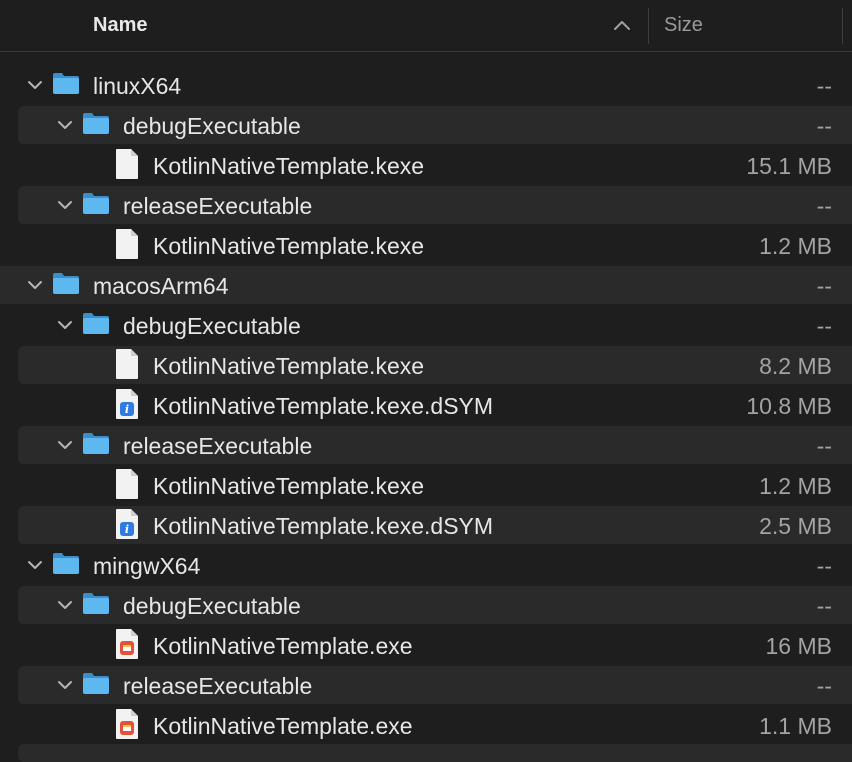 The width and height of the screenshot is (852, 762). Describe the element at coordinates (795, 726) in the screenshot. I see `size-value: 1.1 MB` at that location.